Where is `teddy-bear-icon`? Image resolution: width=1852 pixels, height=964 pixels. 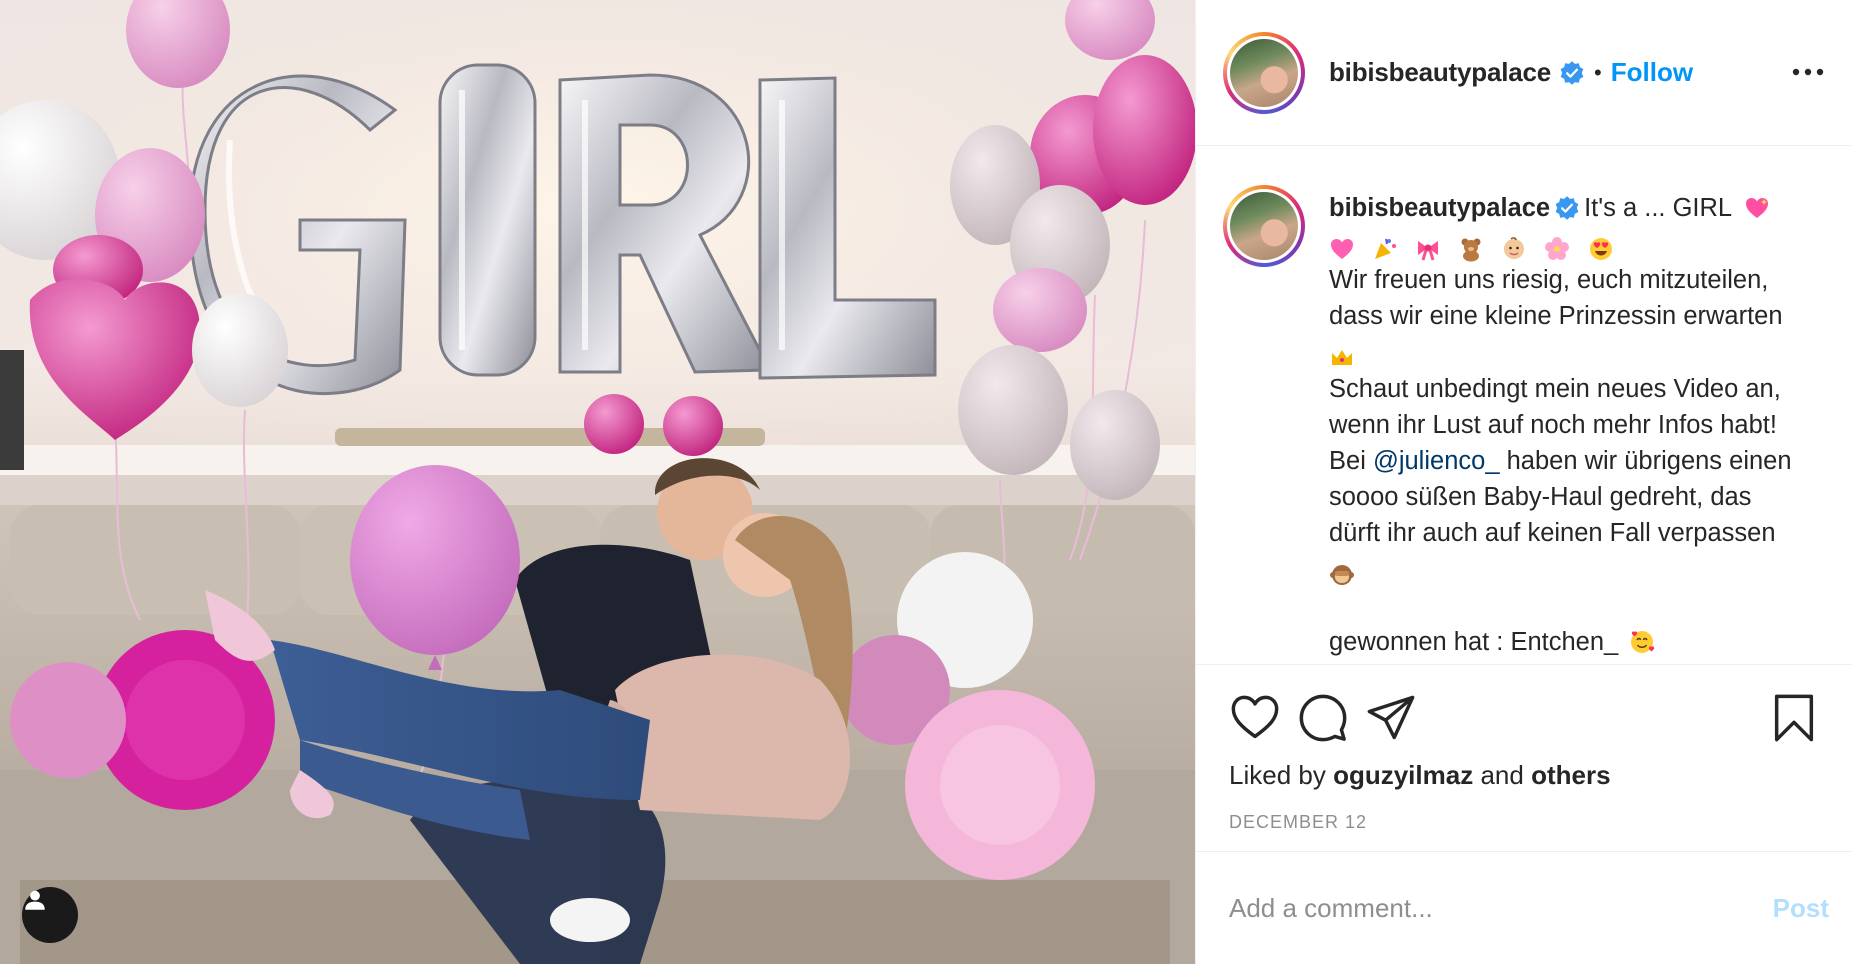 teddy-bear-icon is located at coordinates (1471, 250).